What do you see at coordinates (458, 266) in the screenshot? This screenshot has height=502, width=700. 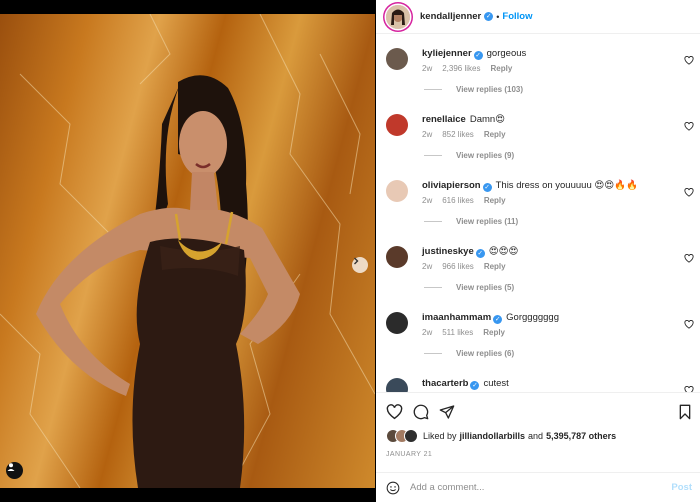 I see `comment-likes: 966 likes` at bounding box center [458, 266].